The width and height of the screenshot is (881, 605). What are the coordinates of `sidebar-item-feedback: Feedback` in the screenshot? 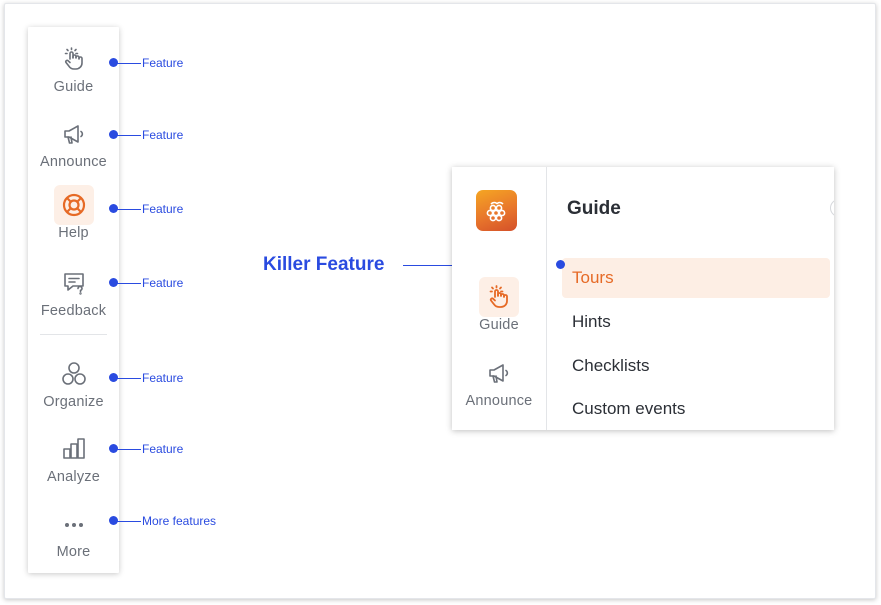 It's located at (73, 291).